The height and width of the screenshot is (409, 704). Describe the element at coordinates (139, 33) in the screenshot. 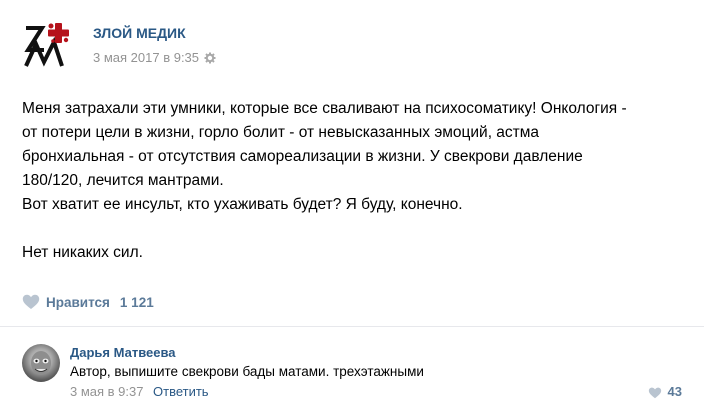

I see `author-name: ЗЛОЙ МЕДИК` at that location.